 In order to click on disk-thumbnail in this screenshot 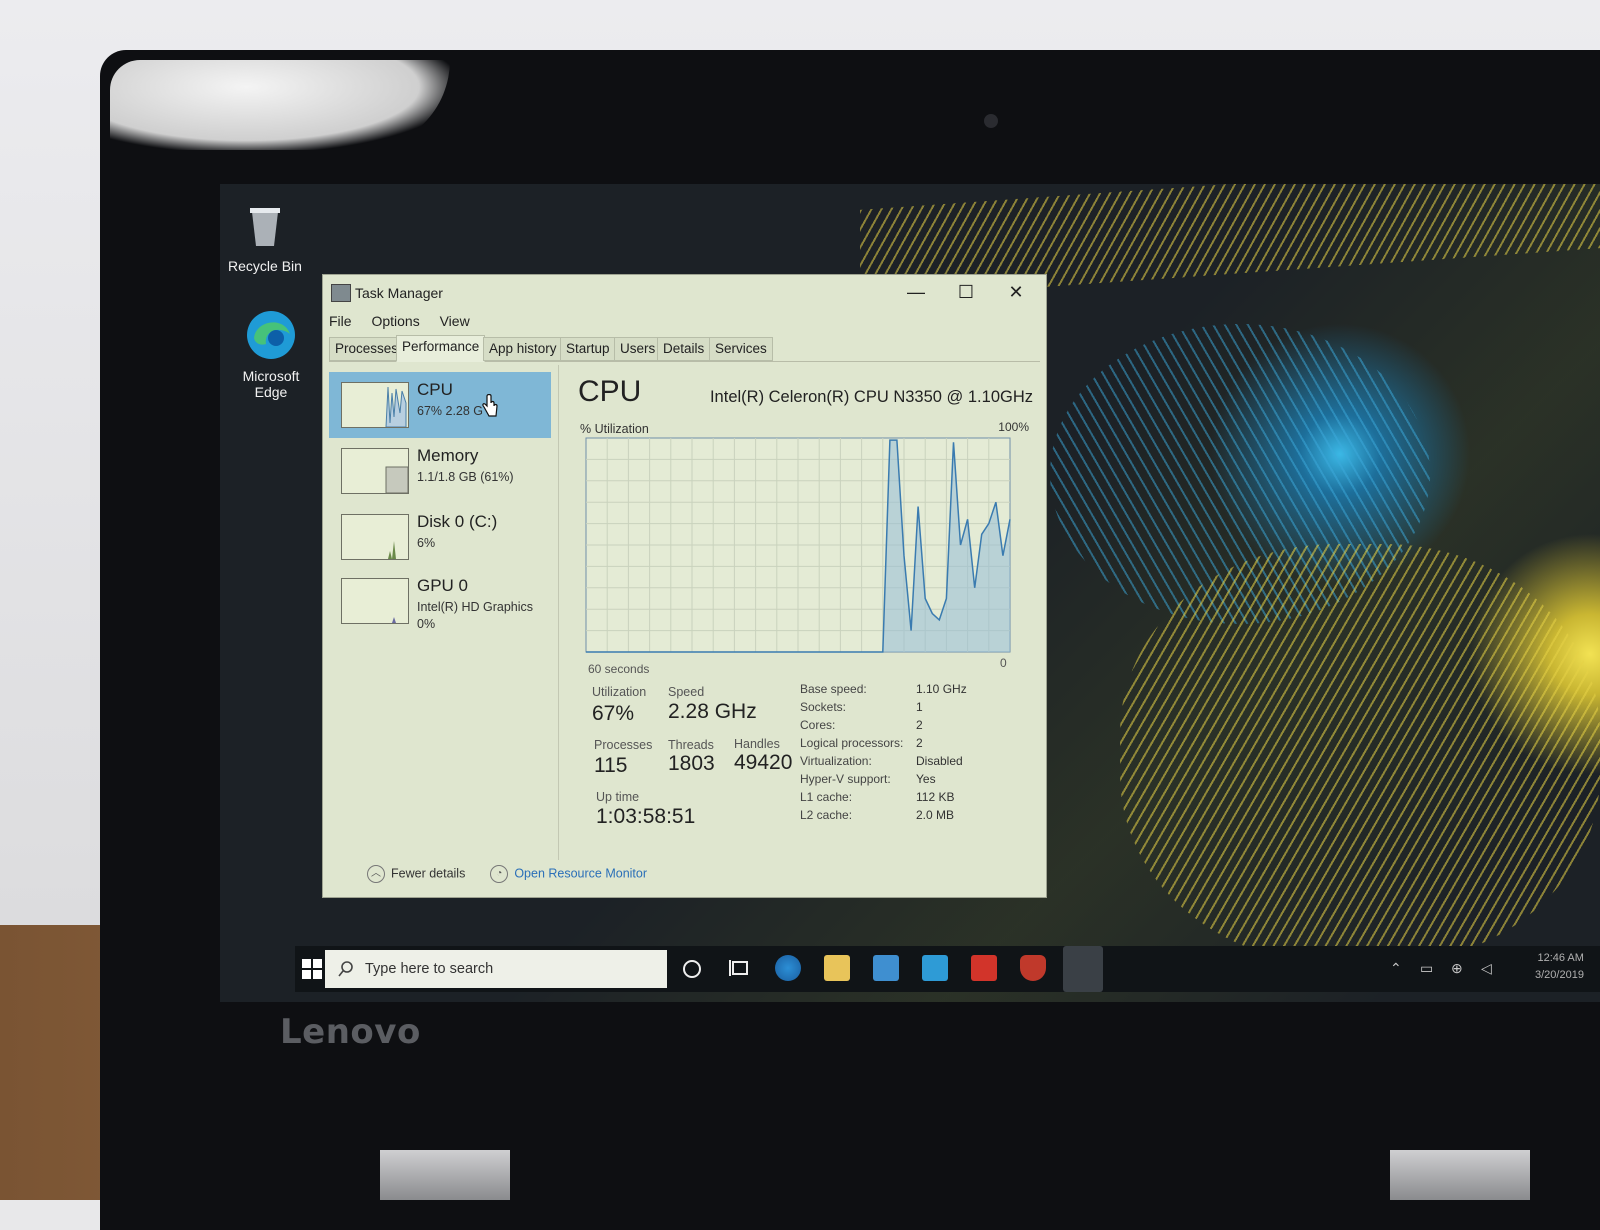, I will do `click(375, 537)`.